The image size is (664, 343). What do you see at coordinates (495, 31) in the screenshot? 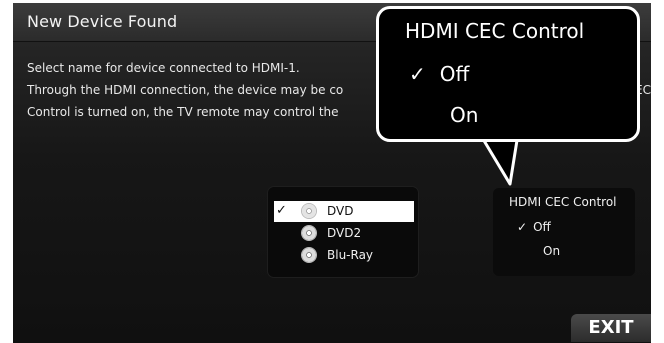
I see `callout-title: HDMI CEC Control` at bounding box center [495, 31].